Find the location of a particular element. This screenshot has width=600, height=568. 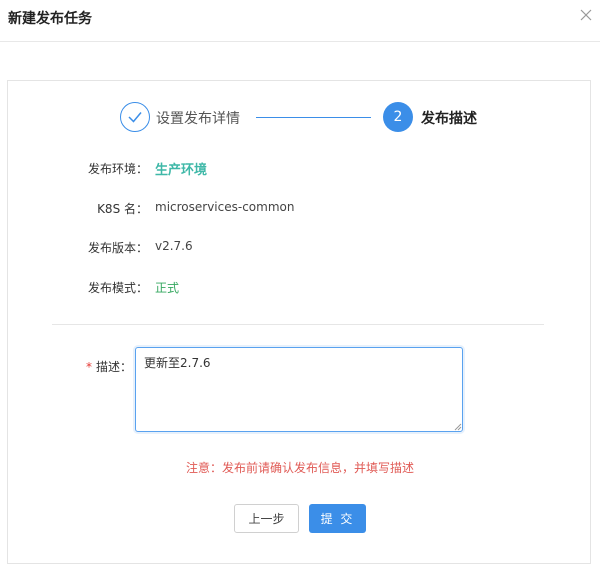

version-label: 发布版本： is located at coordinates (117, 248).